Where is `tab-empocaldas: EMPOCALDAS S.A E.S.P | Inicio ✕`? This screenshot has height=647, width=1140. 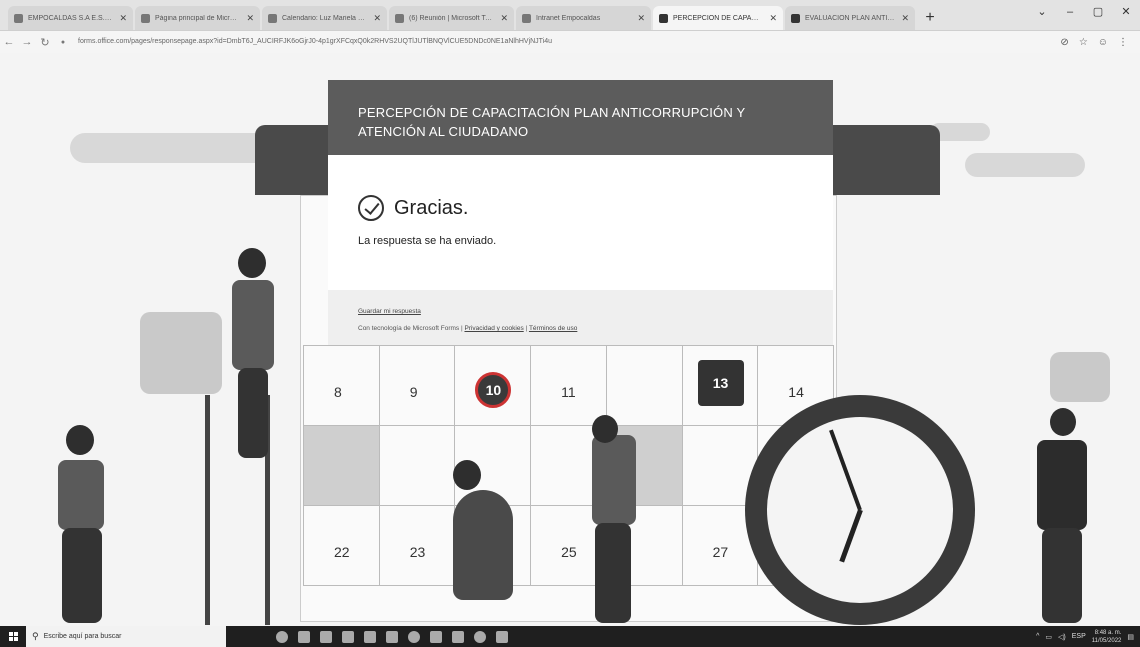
tab-empocaldas: EMPOCALDAS S.A E.S.P | Inicio ✕ is located at coordinates (70, 18).